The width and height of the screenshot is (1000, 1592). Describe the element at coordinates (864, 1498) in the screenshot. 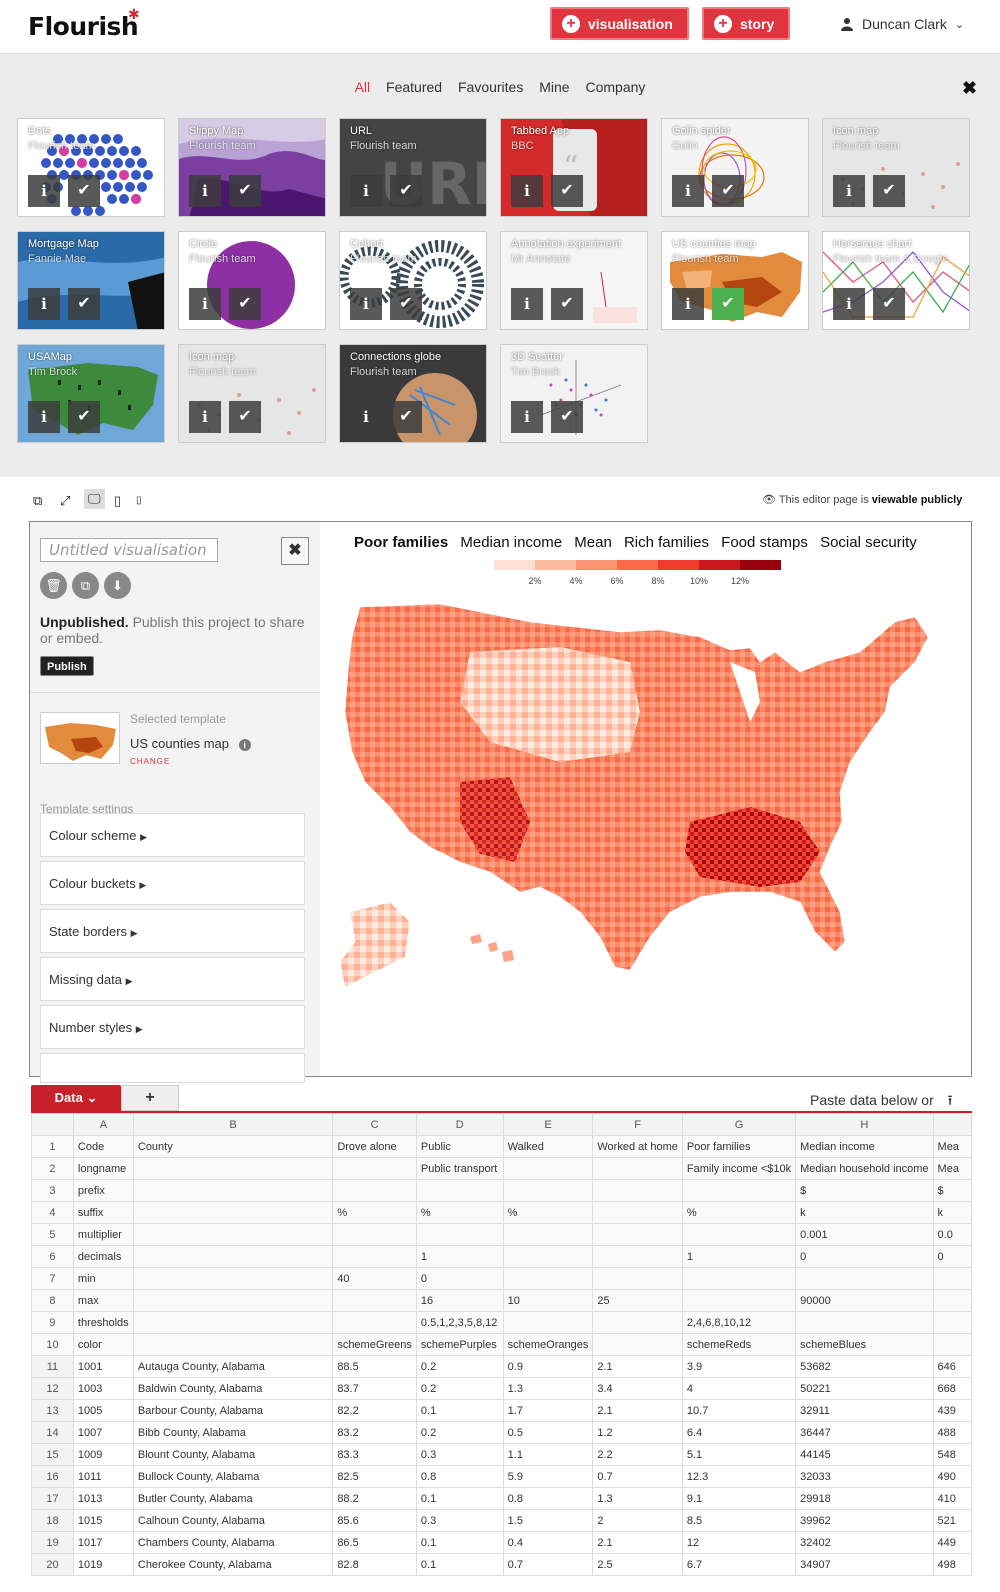

I see `table-cell: 29918` at that location.